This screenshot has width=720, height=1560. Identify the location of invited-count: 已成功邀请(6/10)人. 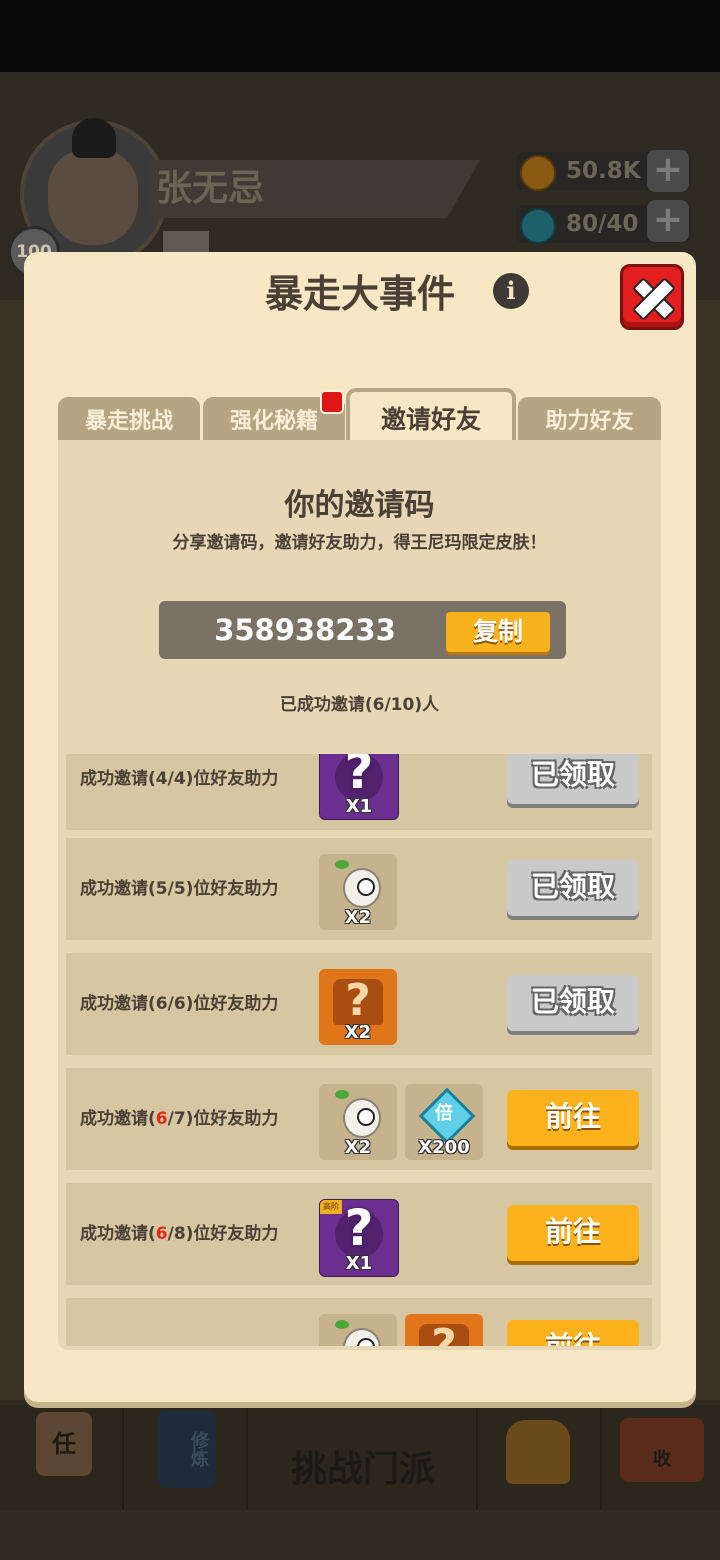
(359, 705).